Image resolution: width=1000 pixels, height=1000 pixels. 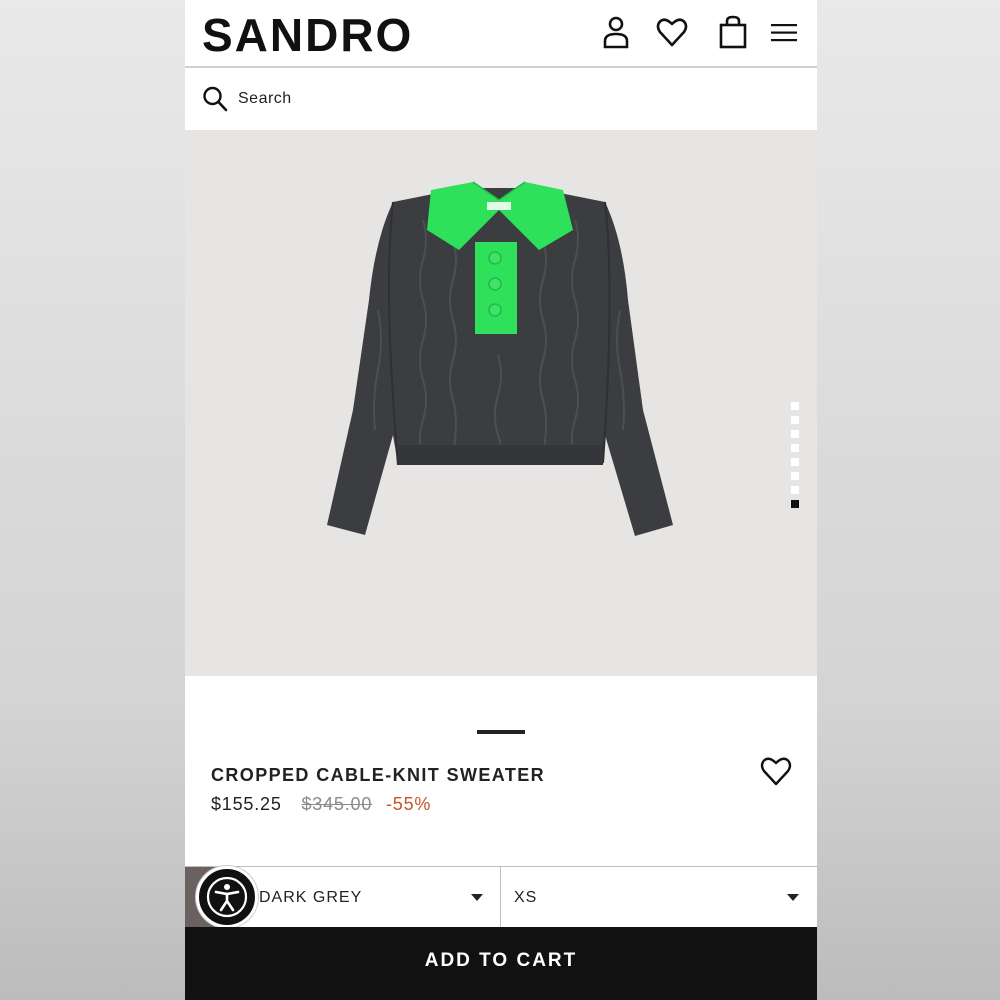 I want to click on drawer-handle, so click(x=501, y=732).